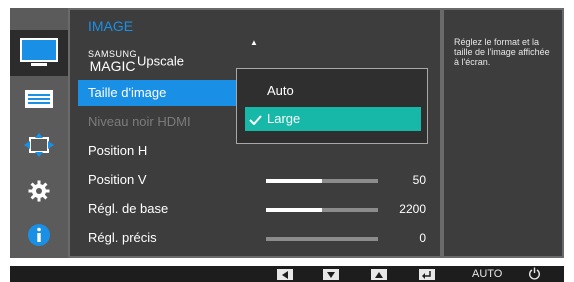 This screenshot has width=574, height=282. Describe the element at coordinates (422, 238) in the screenshot. I see `slider-value: 0` at that location.